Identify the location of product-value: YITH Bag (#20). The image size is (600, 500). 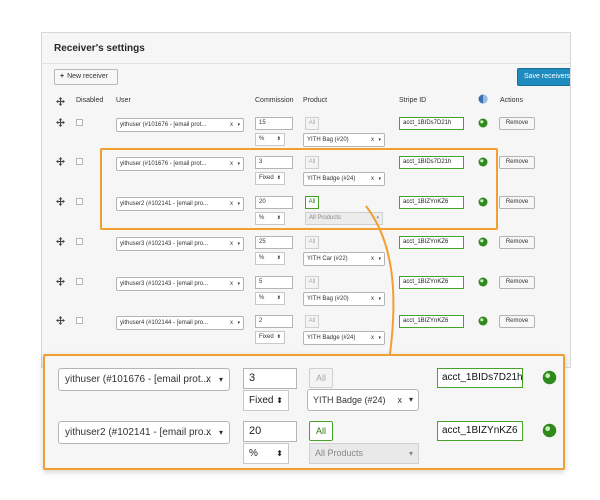
(328, 140).